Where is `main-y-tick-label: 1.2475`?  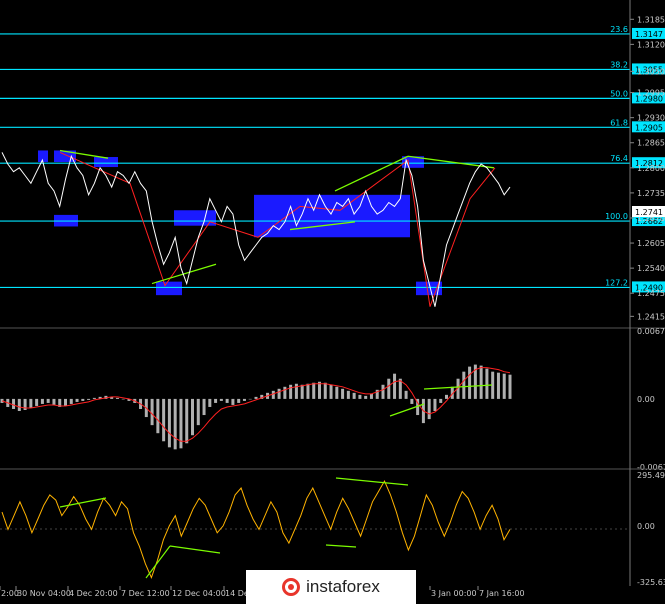 main-y-tick-label: 1.2475 is located at coordinates (651, 293).